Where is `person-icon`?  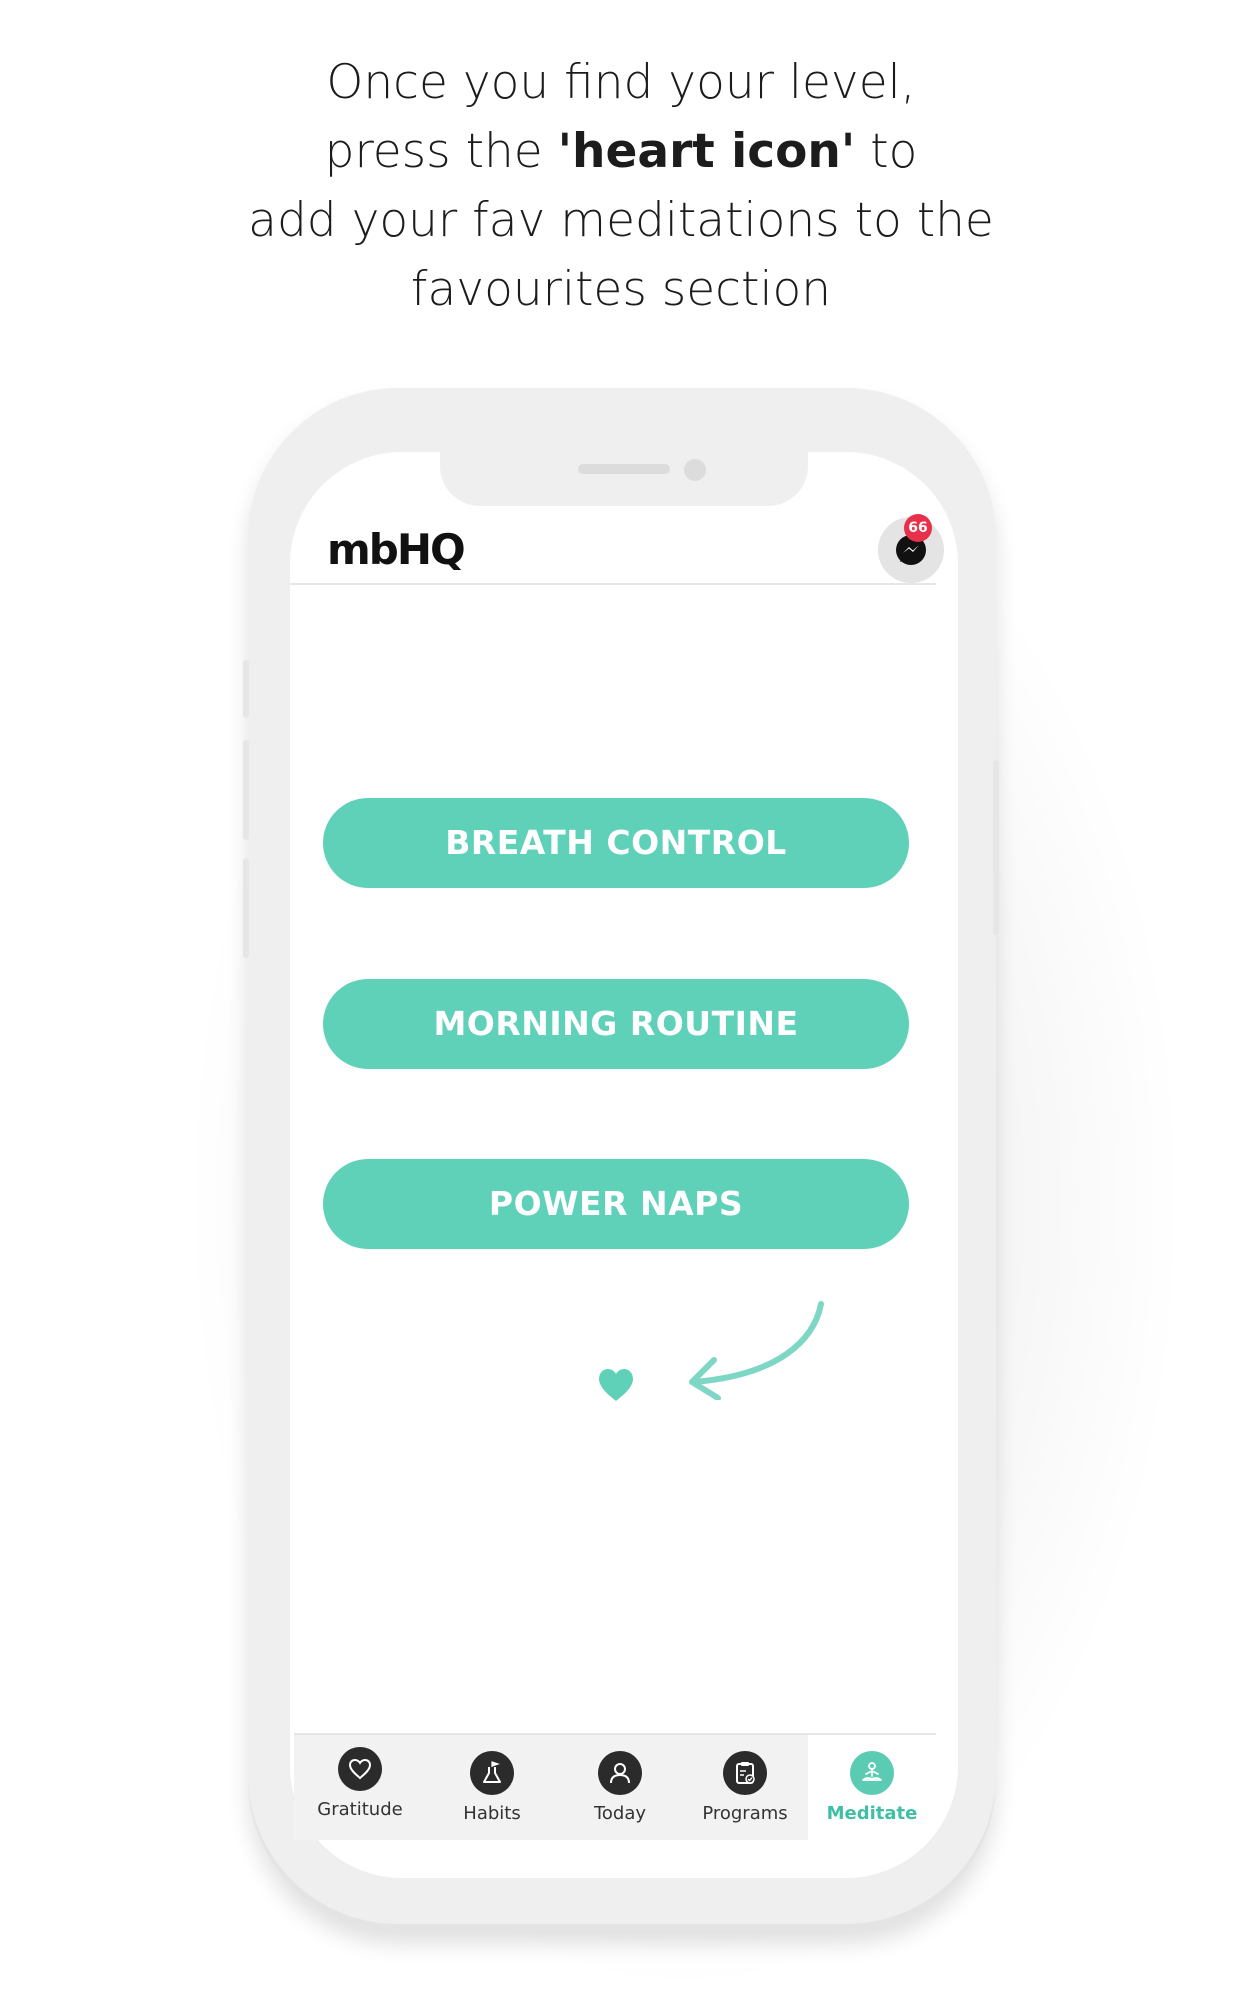 person-icon is located at coordinates (620, 1773).